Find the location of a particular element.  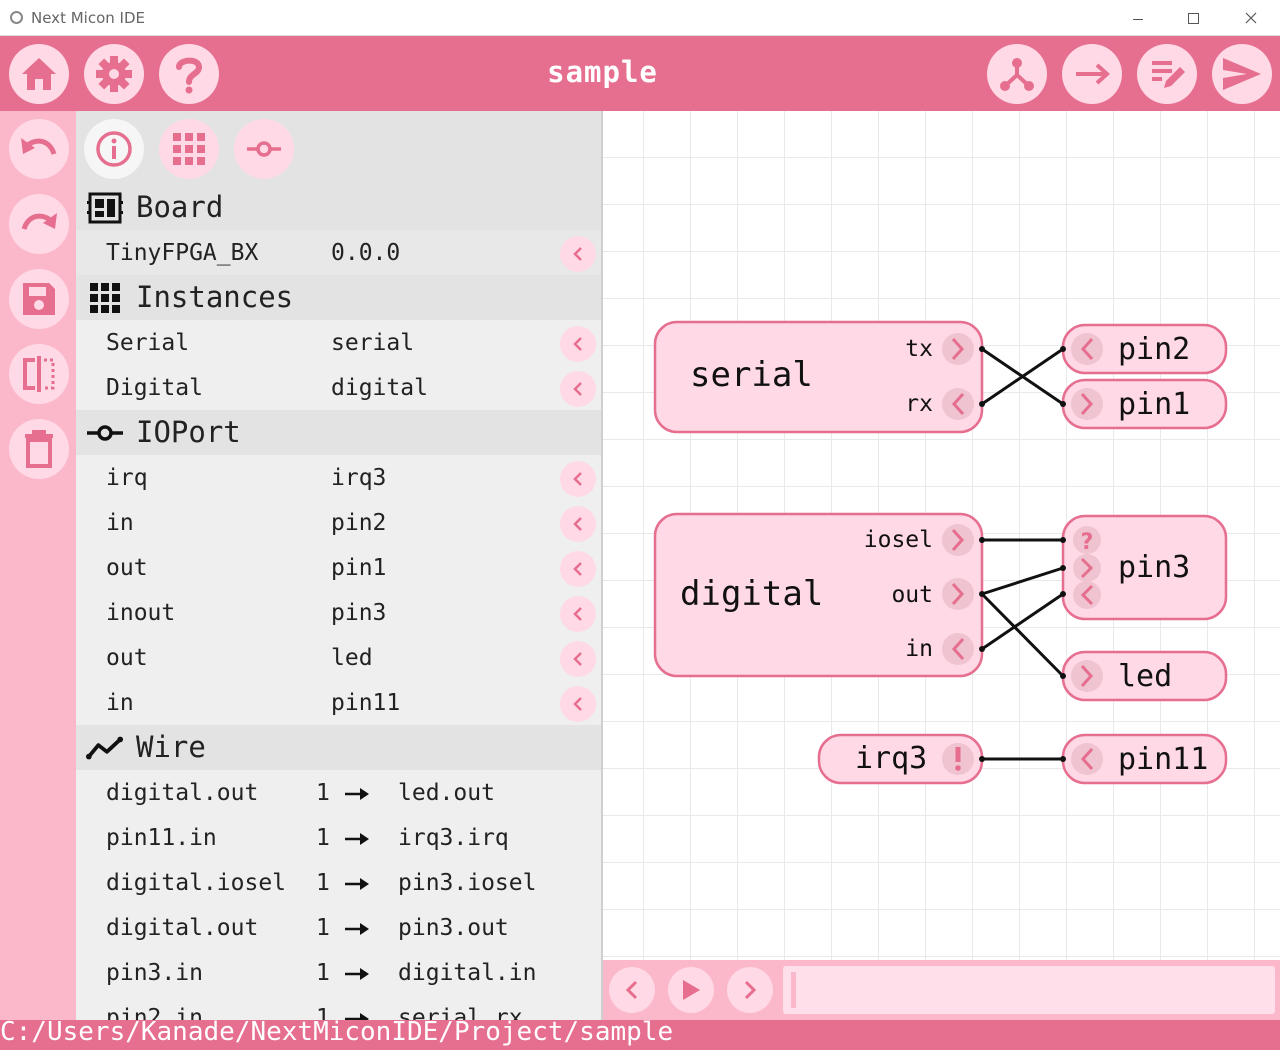

info-icon is located at coordinates (114, 149).